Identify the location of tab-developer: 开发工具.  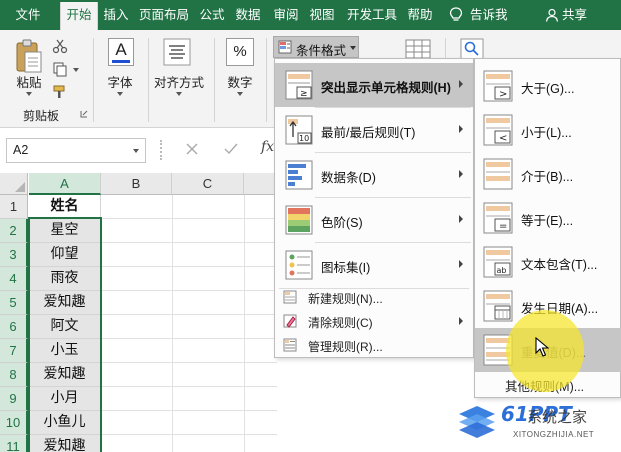
(372, 15).